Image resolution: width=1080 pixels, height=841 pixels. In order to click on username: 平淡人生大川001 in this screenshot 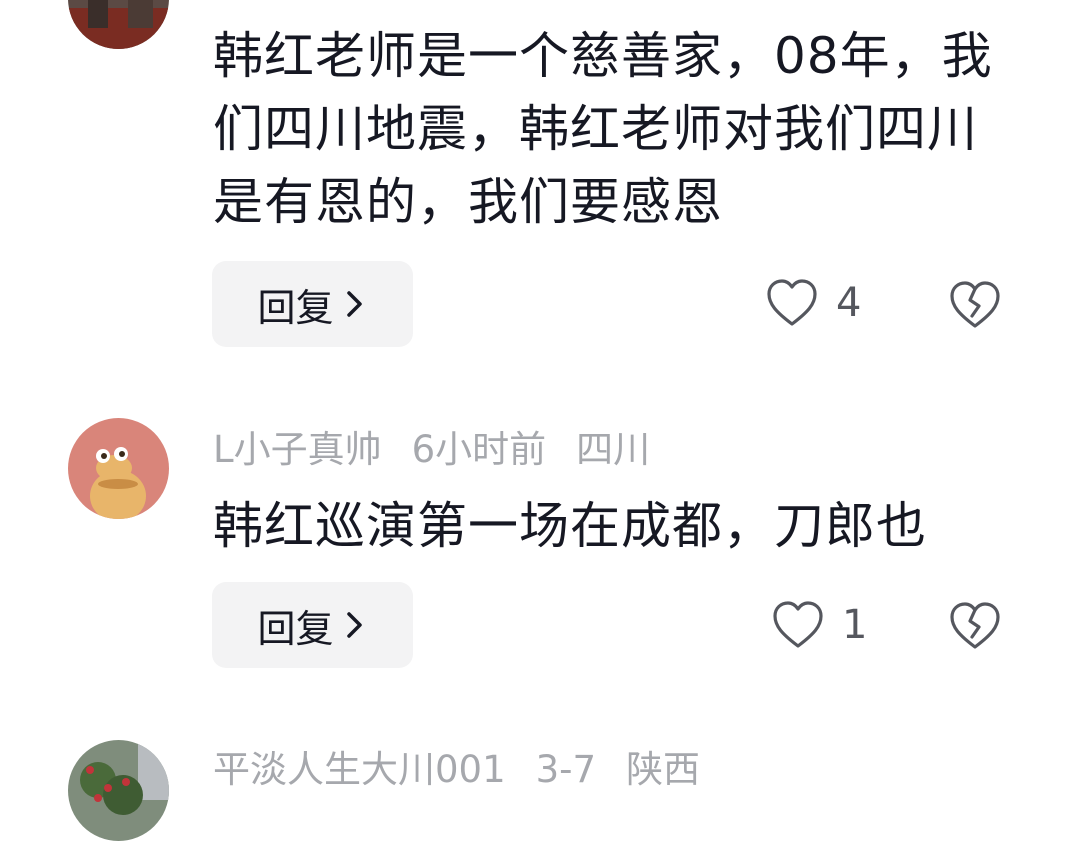, I will do `click(359, 769)`.